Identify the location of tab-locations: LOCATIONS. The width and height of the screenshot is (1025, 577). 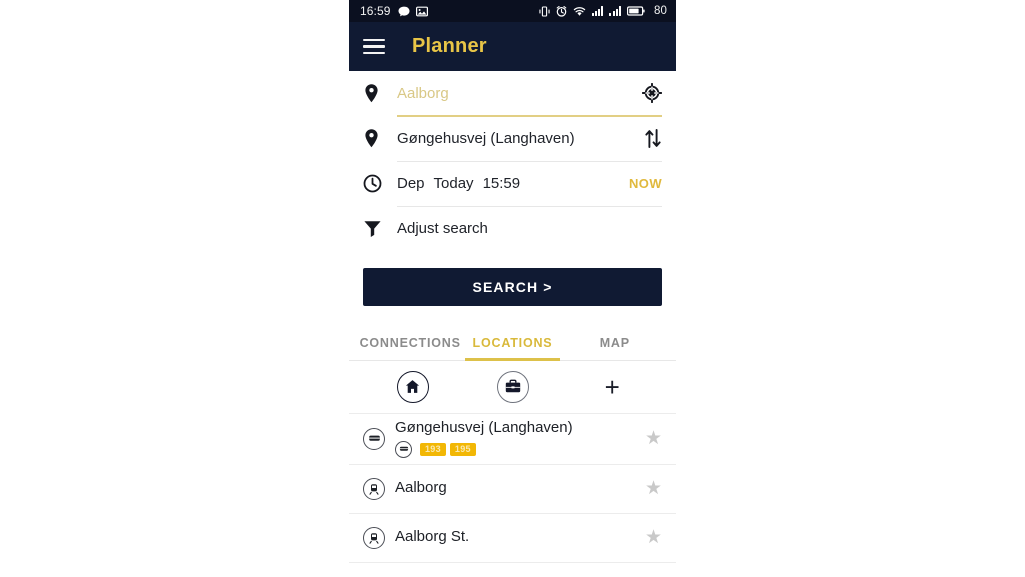
(512, 344).